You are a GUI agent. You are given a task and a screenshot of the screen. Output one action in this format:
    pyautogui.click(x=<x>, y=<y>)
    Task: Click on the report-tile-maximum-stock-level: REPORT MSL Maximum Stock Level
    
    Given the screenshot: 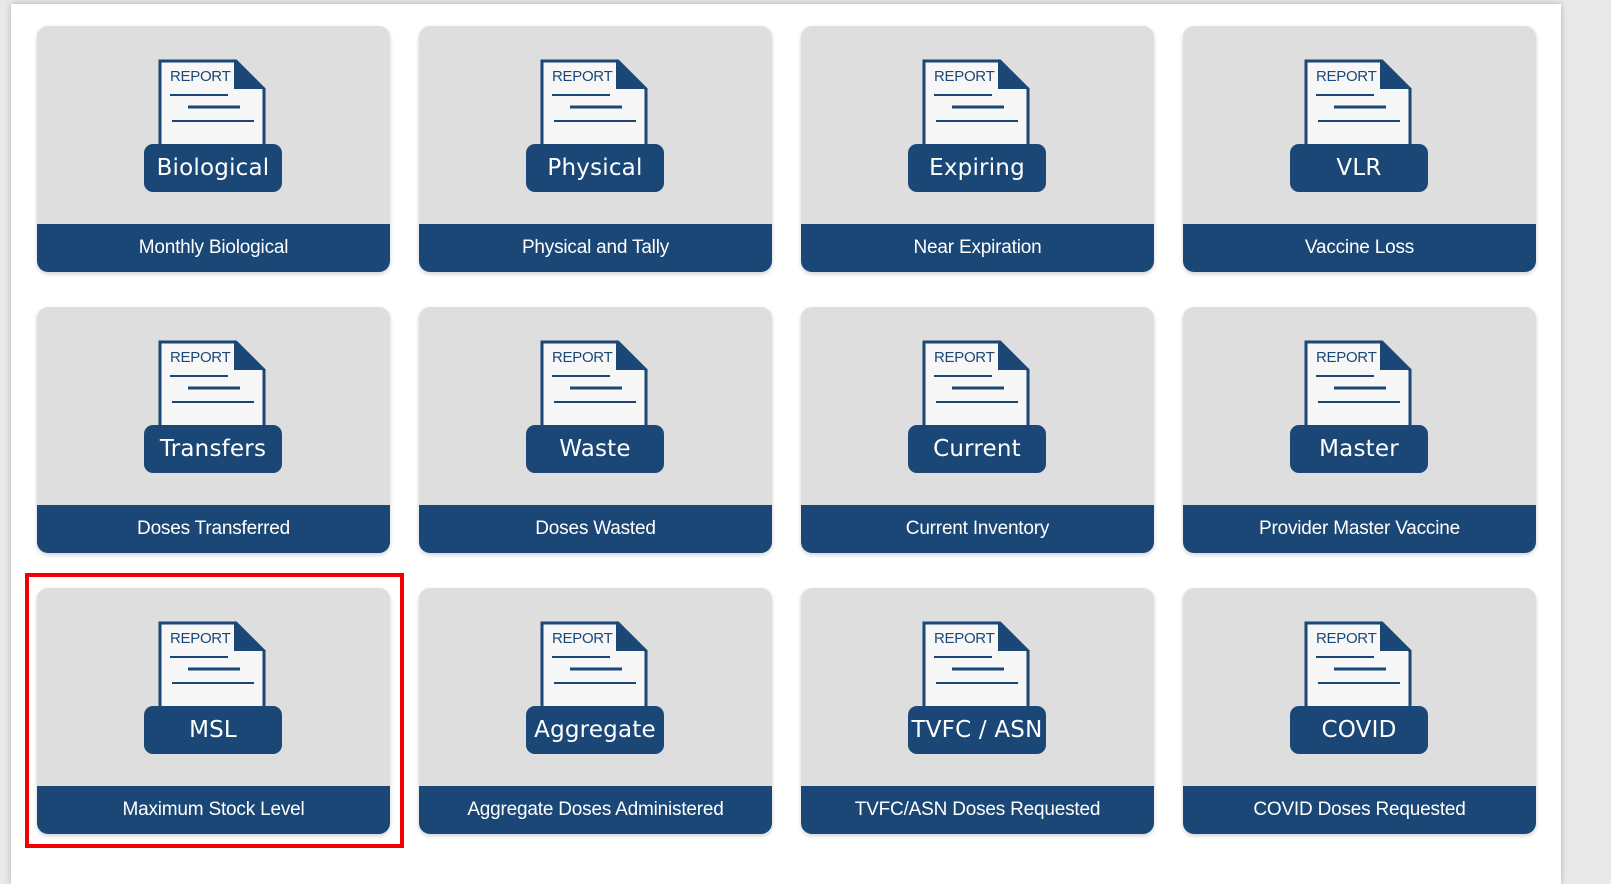 What is the action you would take?
    pyautogui.click(x=213, y=711)
    